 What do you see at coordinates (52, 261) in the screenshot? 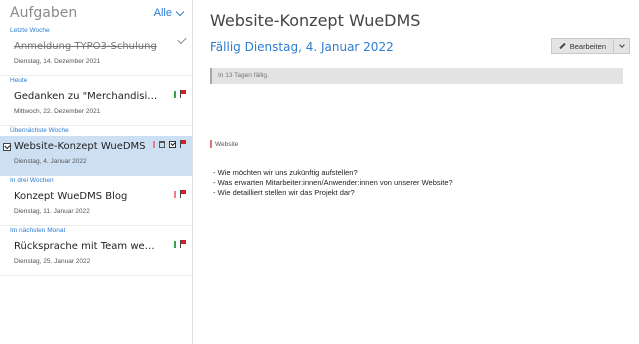
I see `task-date: Dienstag, 25. Januar 2022` at bounding box center [52, 261].